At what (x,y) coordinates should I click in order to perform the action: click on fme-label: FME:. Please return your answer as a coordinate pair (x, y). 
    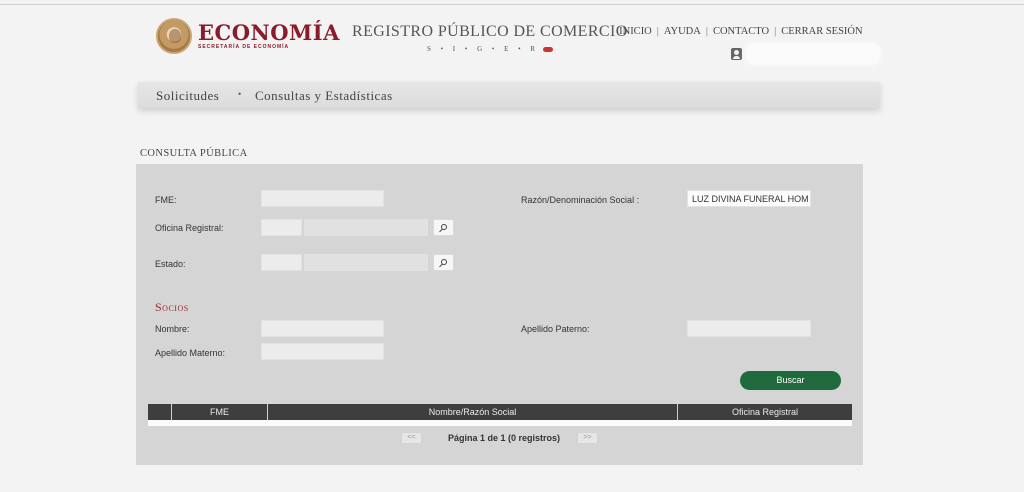
    Looking at the image, I should click on (166, 200).